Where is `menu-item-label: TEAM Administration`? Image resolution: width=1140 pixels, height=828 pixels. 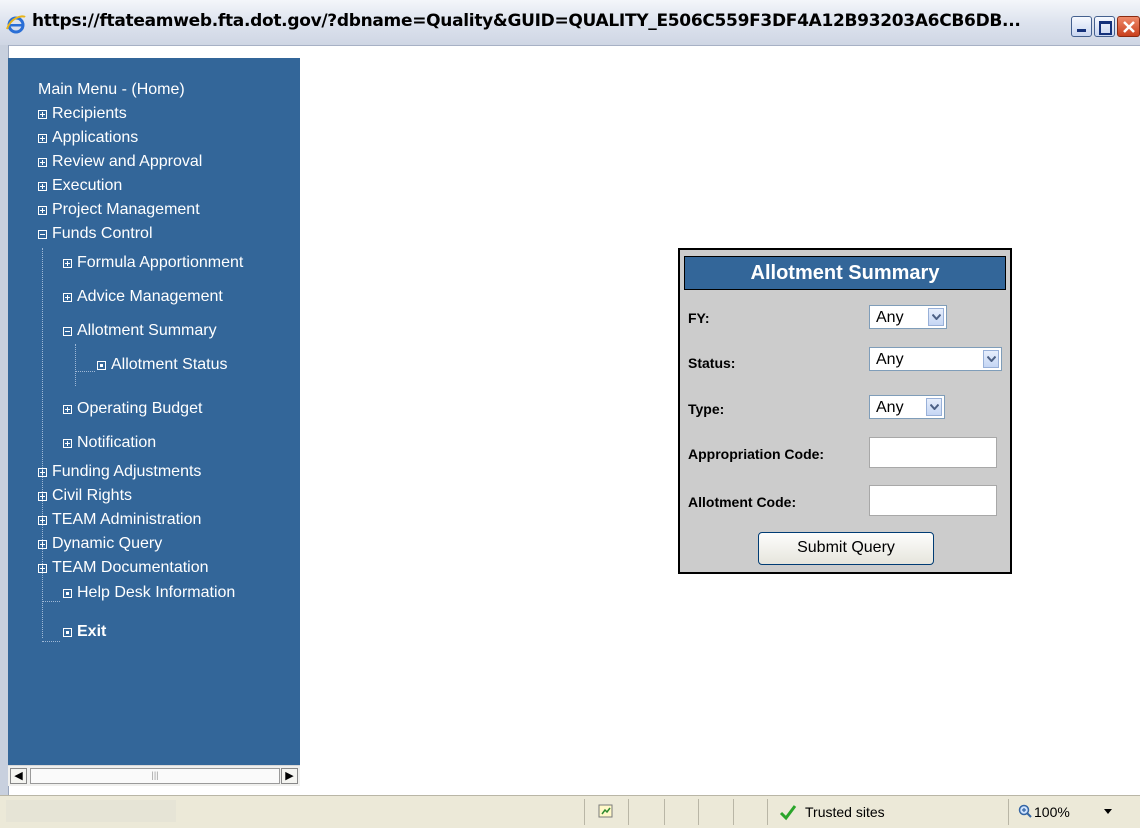 menu-item-label: TEAM Administration is located at coordinates (127, 519).